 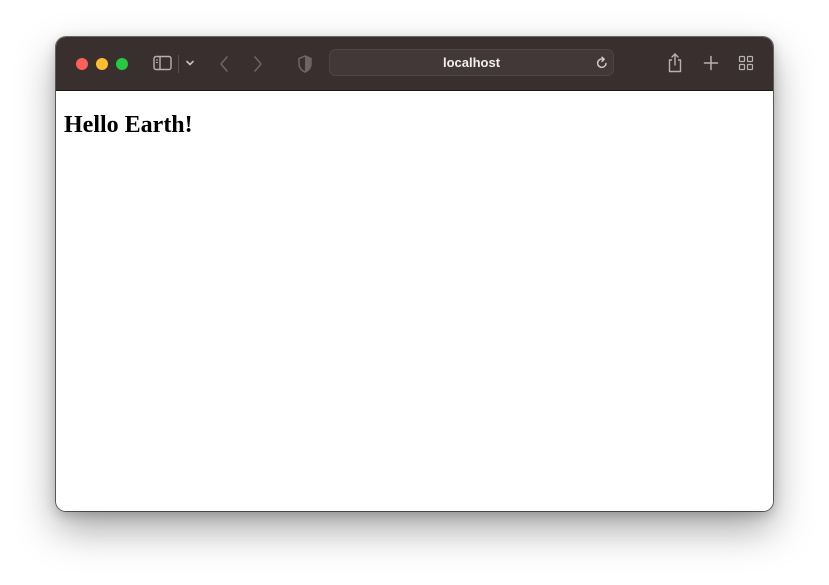 What do you see at coordinates (178, 64) in the screenshot?
I see `toolbar-divider` at bounding box center [178, 64].